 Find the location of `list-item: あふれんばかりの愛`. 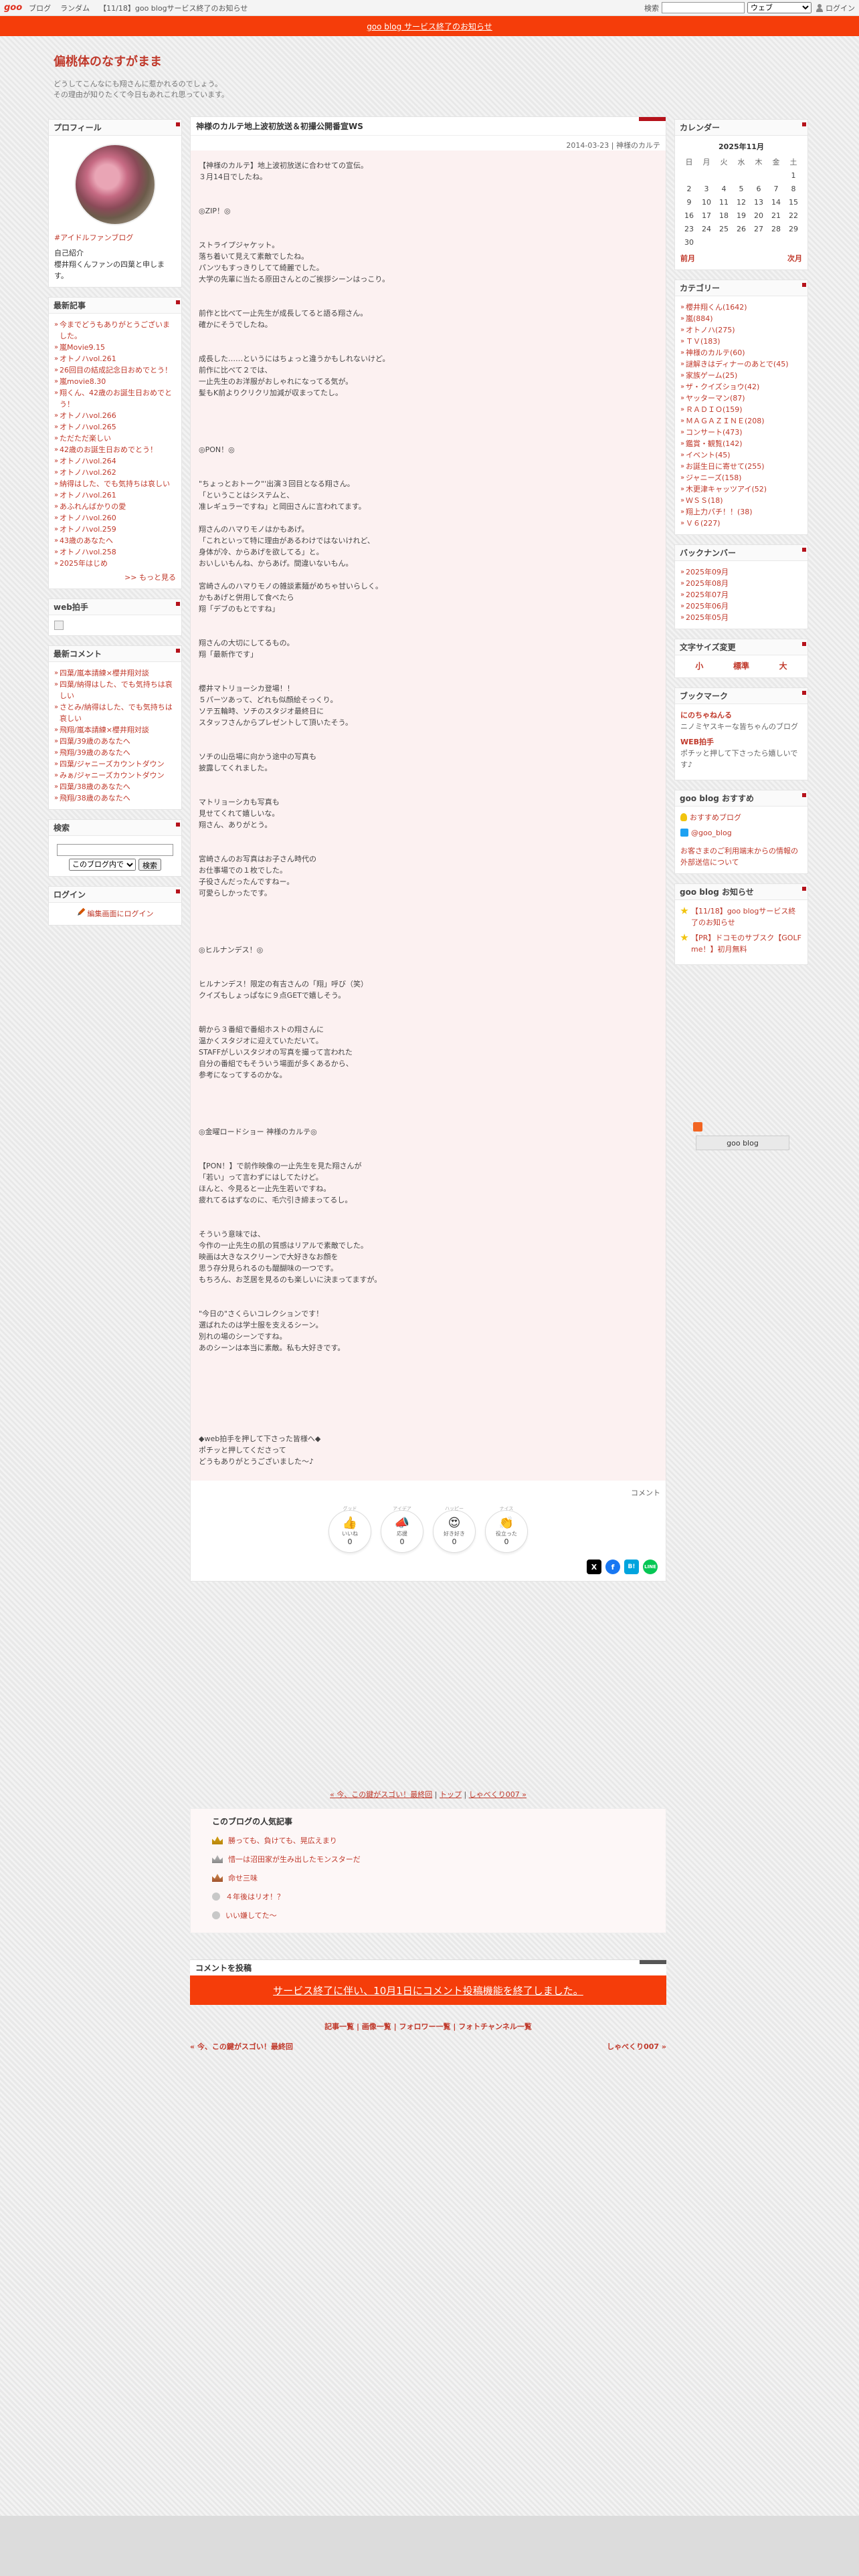

list-item: あふれんばかりの愛 is located at coordinates (115, 506).